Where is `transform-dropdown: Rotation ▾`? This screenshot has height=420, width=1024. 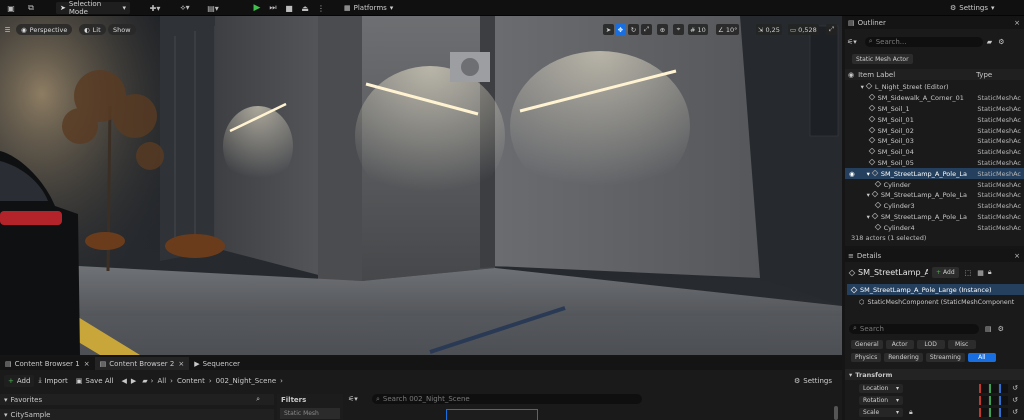 transform-dropdown: Rotation ▾ is located at coordinates (881, 400).